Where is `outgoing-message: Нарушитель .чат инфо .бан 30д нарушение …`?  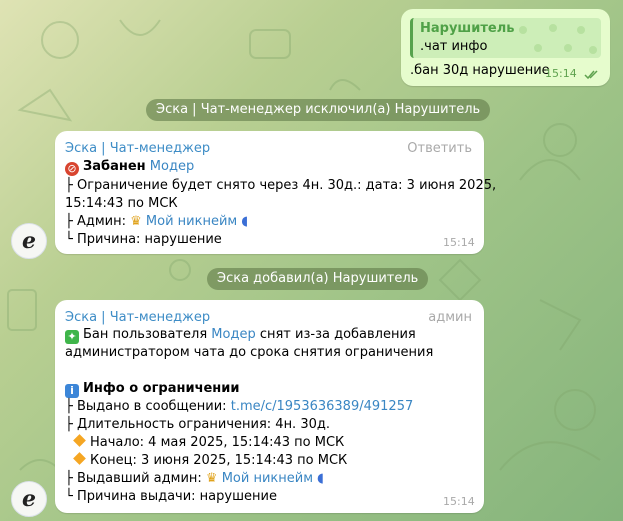
outgoing-message: Нарушитель .чат инфо .бан 30д нарушение … is located at coordinates (505, 47).